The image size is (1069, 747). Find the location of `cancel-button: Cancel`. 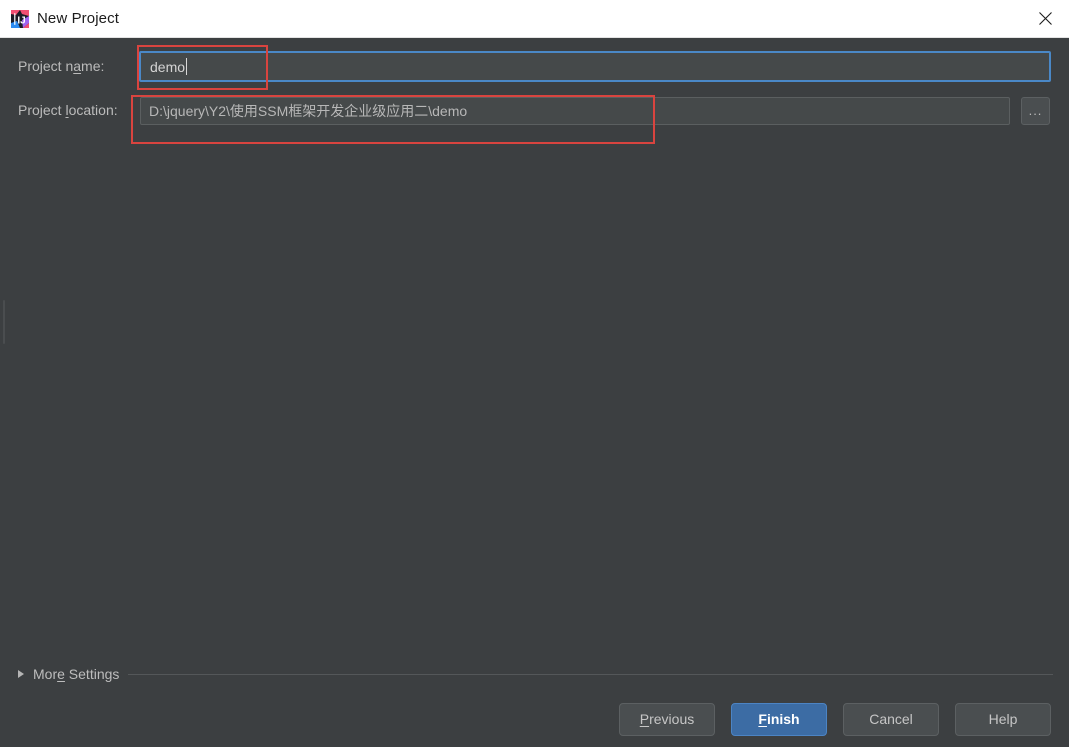

cancel-button: Cancel is located at coordinates (891, 719).